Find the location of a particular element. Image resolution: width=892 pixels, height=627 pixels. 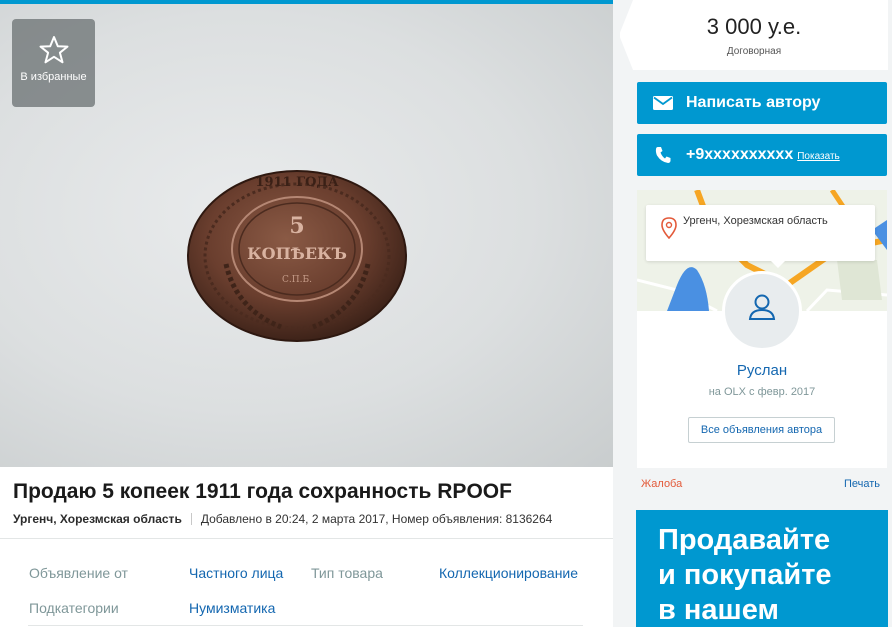

price-box: 3 000 у.е. Договорная is located at coordinates (753, 35).